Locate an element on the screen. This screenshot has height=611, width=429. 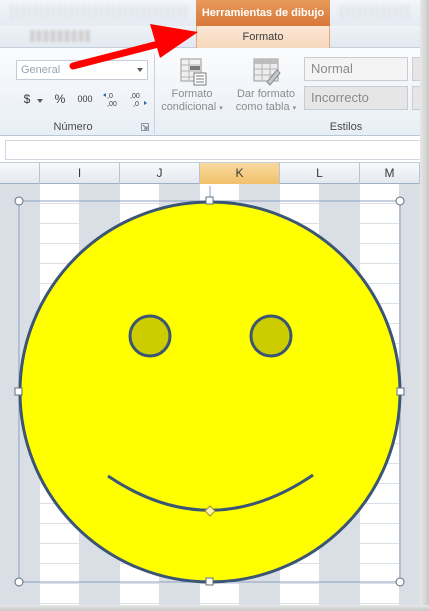
resize-handle-bottom-right is located at coordinates (400, 582).